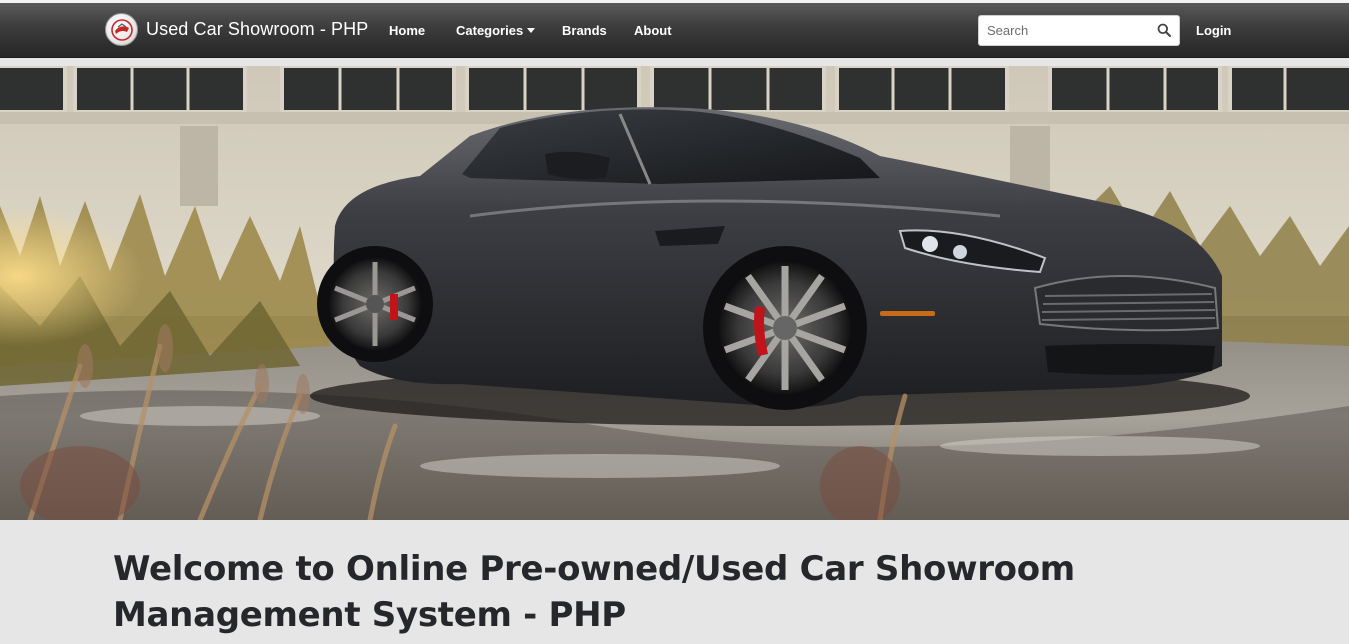  What do you see at coordinates (407, 30) in the screenshot?
I see `nav-home: Home` at bounding box center [407, 30].